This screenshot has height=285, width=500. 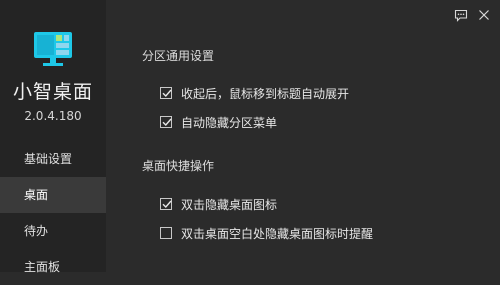 I want to click on option-label: 自动隐藏分区菜单, so click(x=229, y=122).